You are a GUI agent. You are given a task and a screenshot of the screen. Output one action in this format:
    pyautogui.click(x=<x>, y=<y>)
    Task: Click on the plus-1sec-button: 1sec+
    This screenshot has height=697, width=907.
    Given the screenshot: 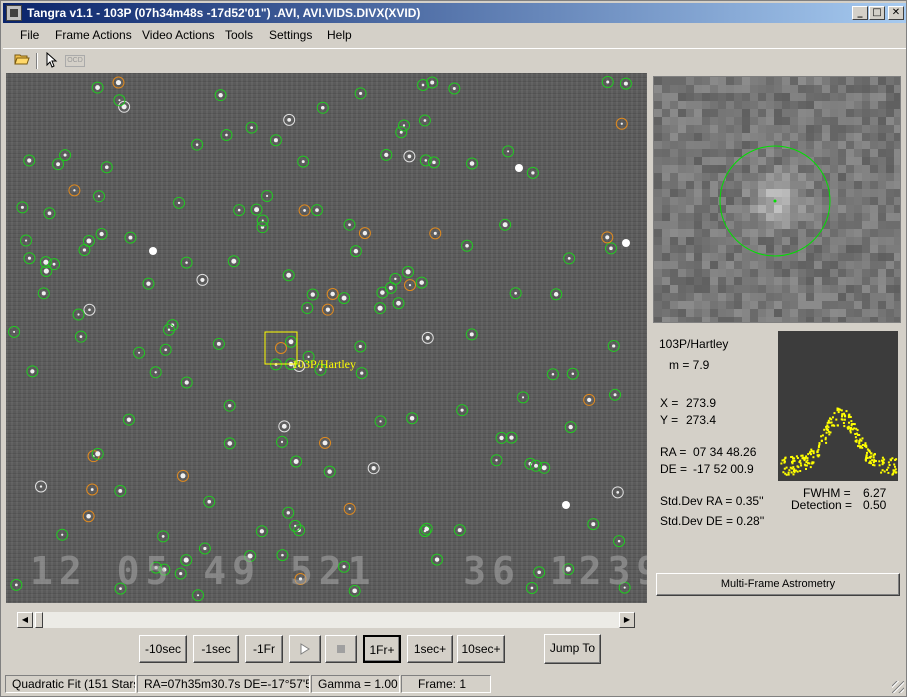 What is the action you would take?
    pyautogui.click(x=430, y=649)
    